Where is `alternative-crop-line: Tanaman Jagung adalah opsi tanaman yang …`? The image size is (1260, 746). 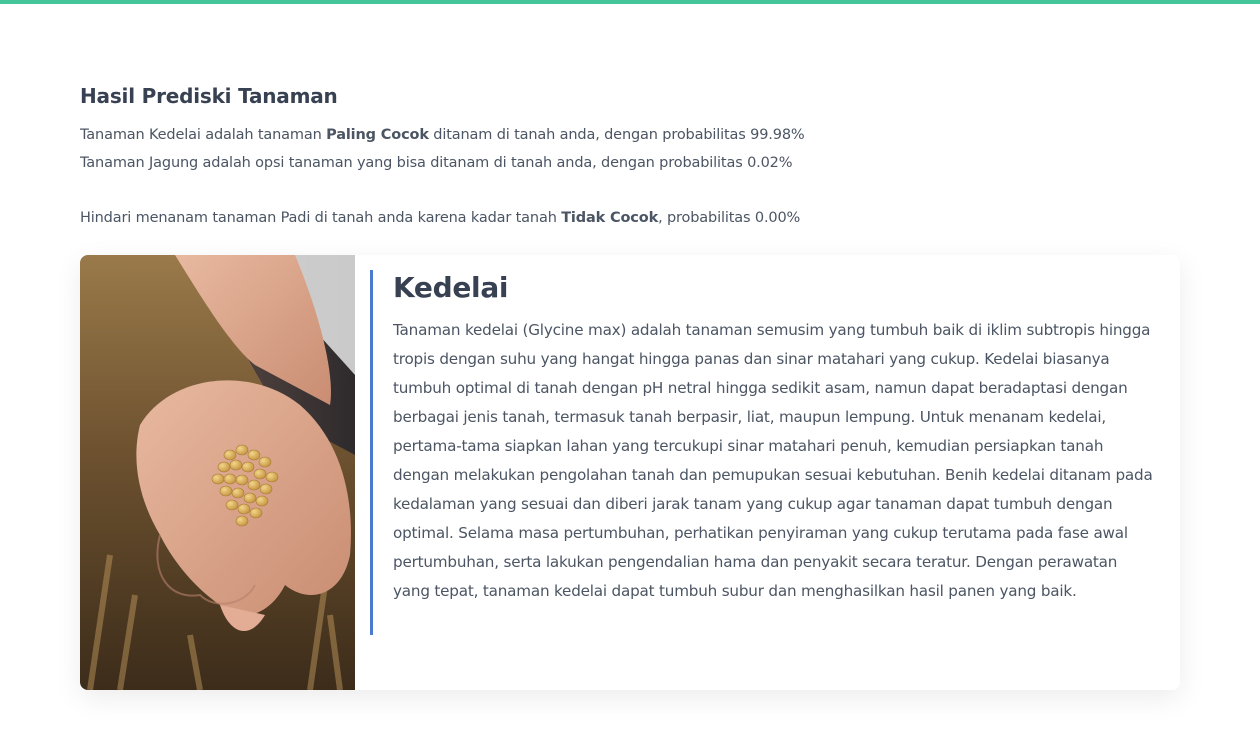
alternative-crop-line: Tanaman Jagung adalah opsi tanaman yang … is located at coordinates (436, 162).